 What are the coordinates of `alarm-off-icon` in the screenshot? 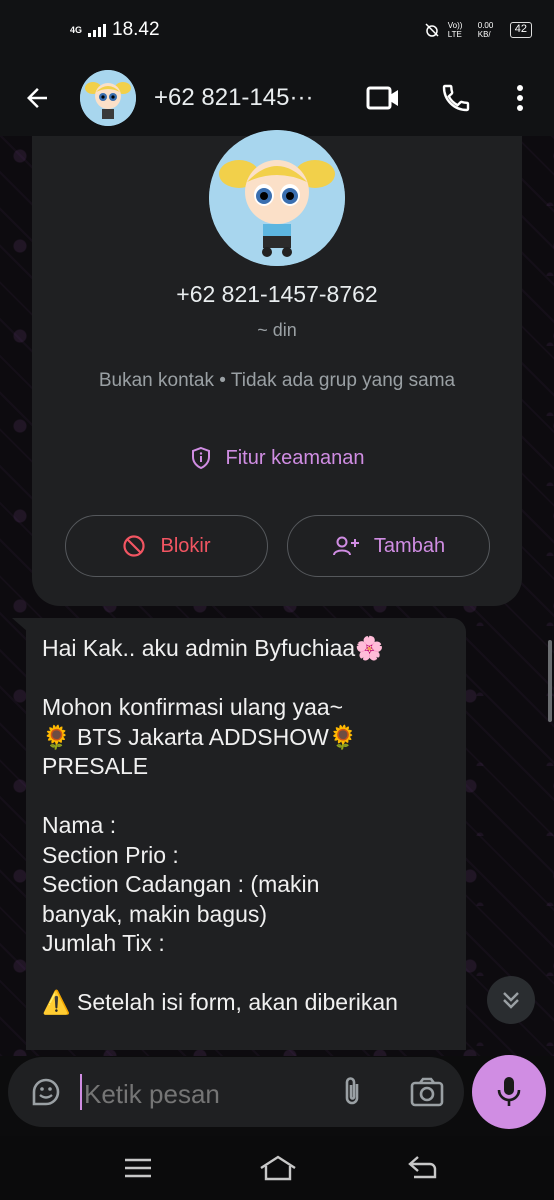 It's located at (432, 30).